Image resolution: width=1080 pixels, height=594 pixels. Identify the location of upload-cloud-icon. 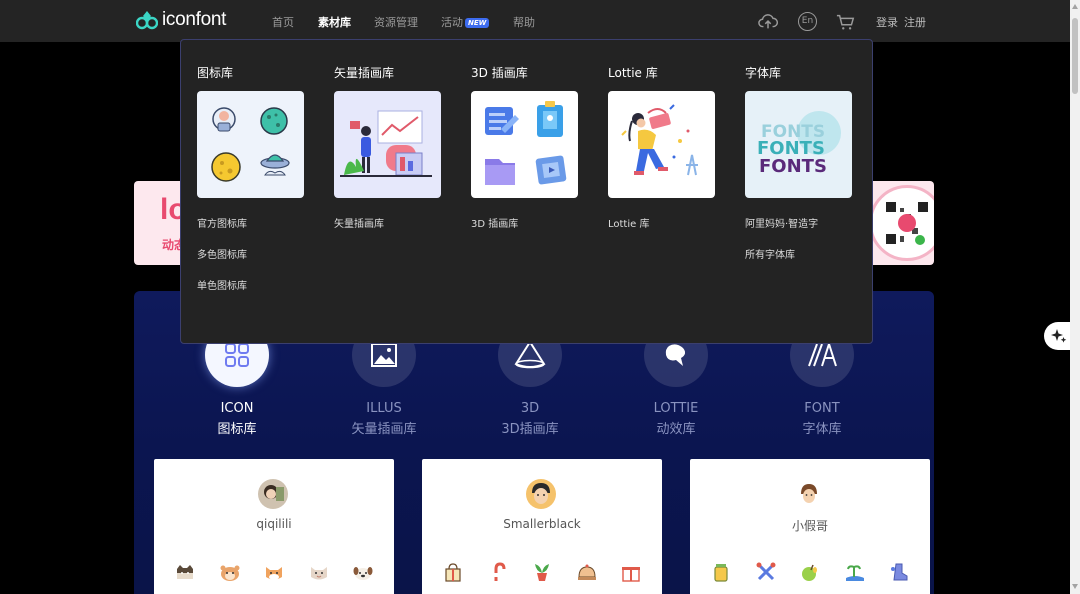
(768, 22).